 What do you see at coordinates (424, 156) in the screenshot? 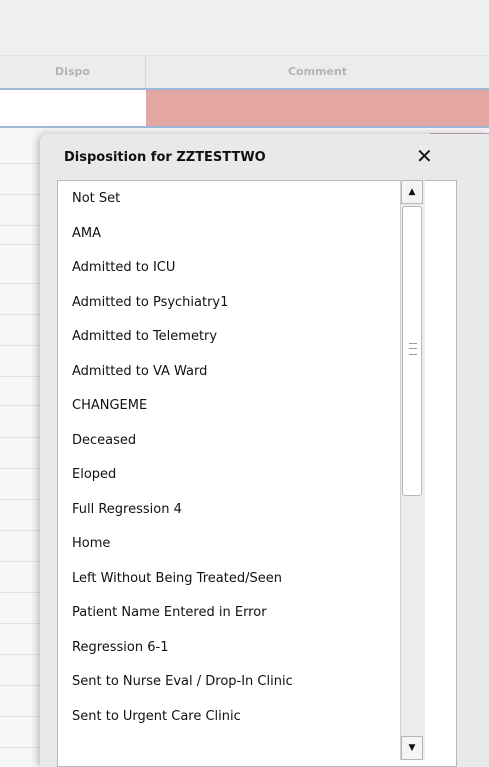
I see `close-icon: ✕` at bounding box center [424, 156].